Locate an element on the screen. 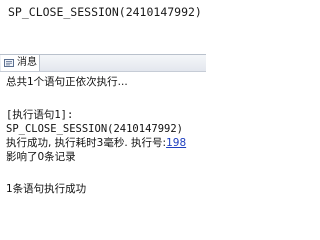  tab-messages: 消息 is located at coordinates (20, 63).